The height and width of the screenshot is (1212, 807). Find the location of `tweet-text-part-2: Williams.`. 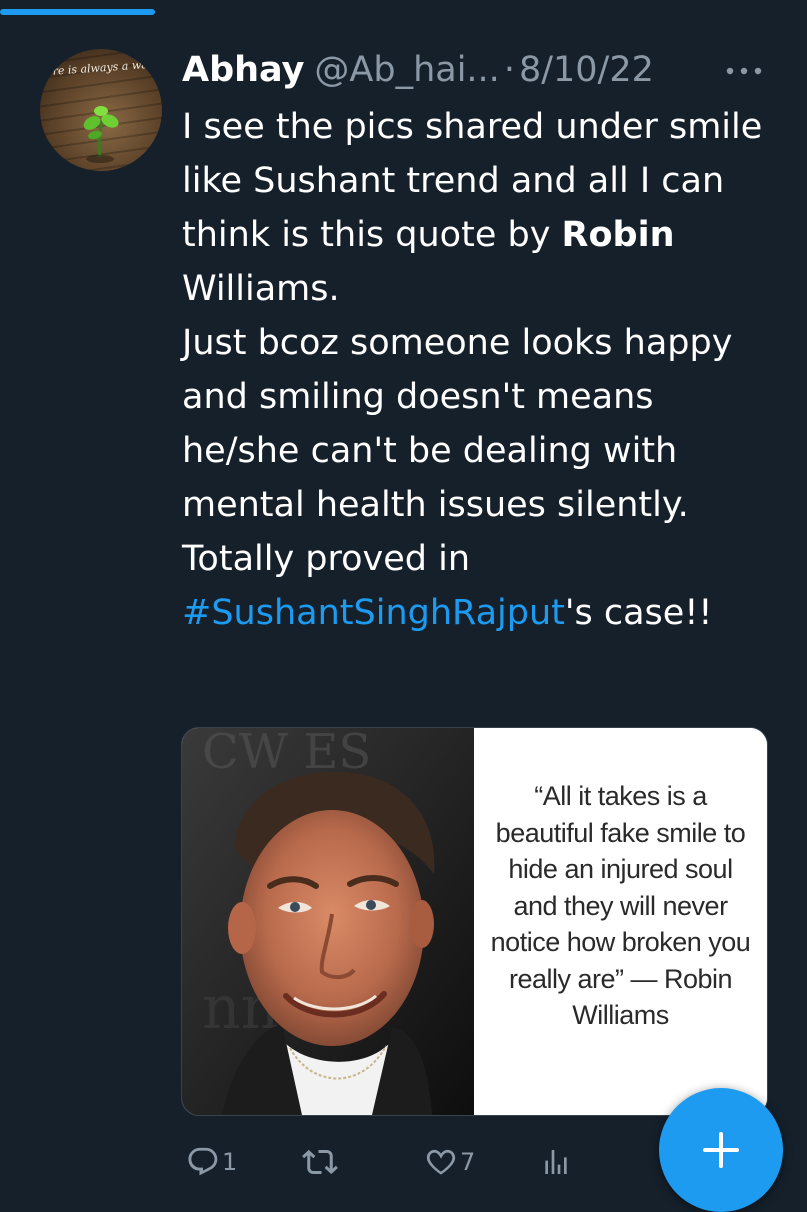

tweet-text-part-2: Williams. is located at coordinates (261, 289).